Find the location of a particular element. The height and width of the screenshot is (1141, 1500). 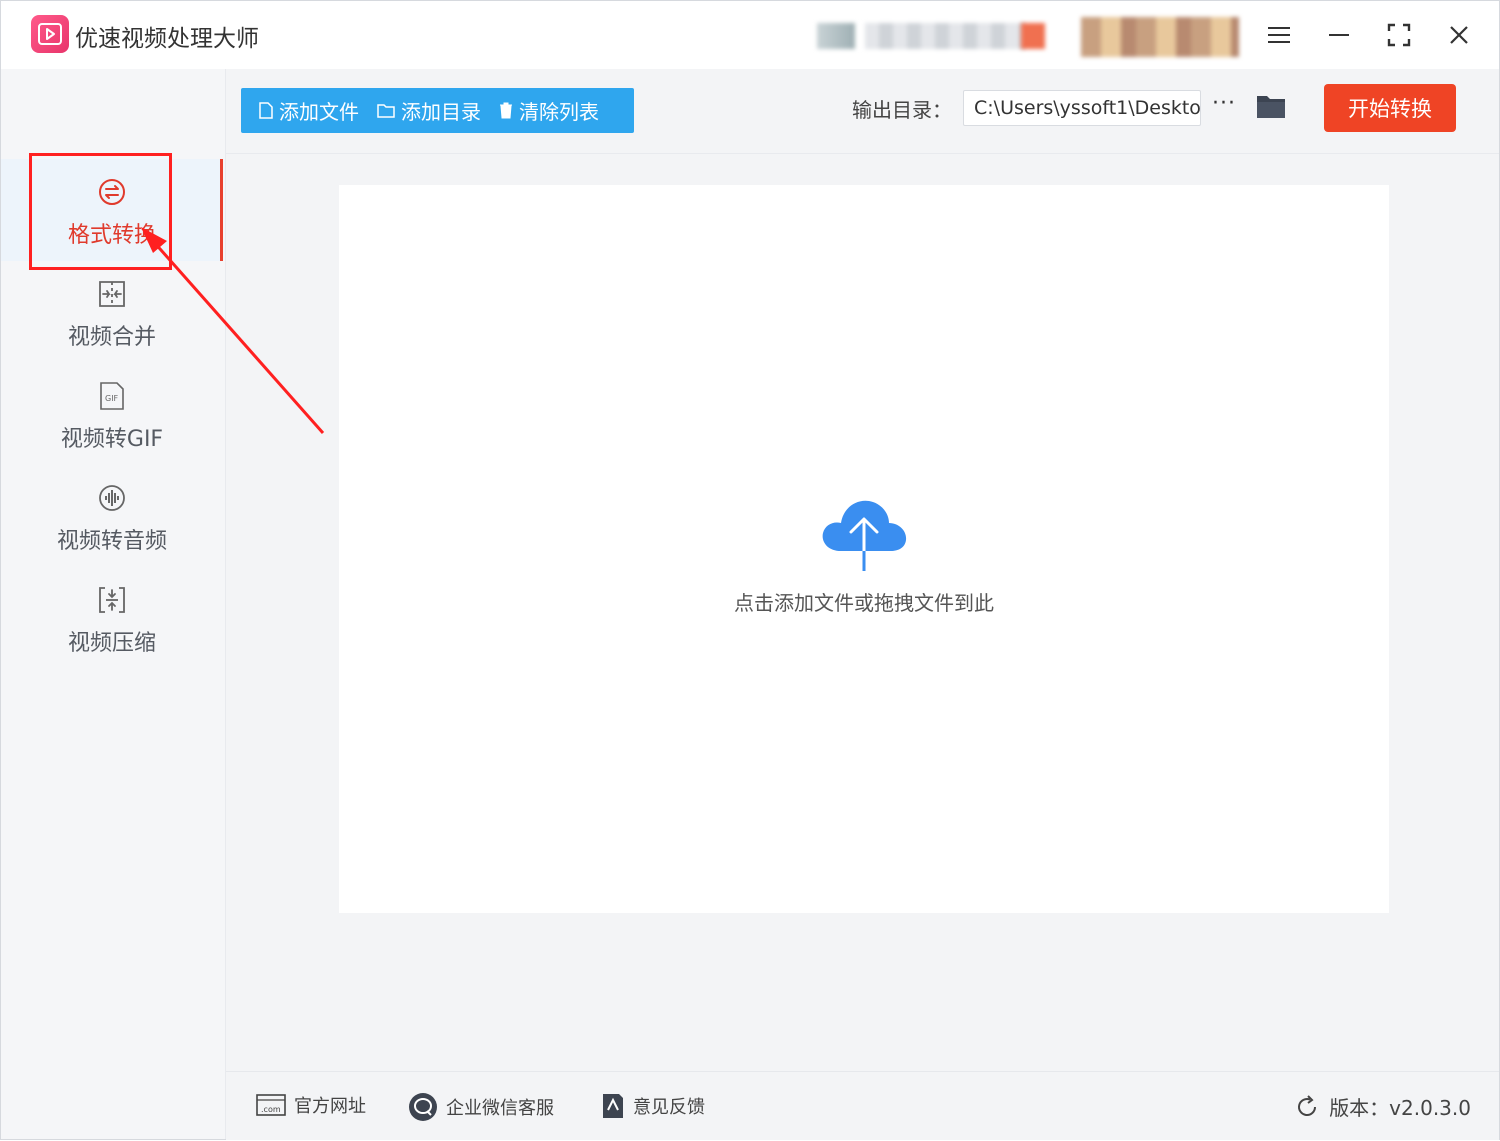

drop-hint-text: 点击添加文件或拖拽文件到此 is located at coordinates (864, 603).